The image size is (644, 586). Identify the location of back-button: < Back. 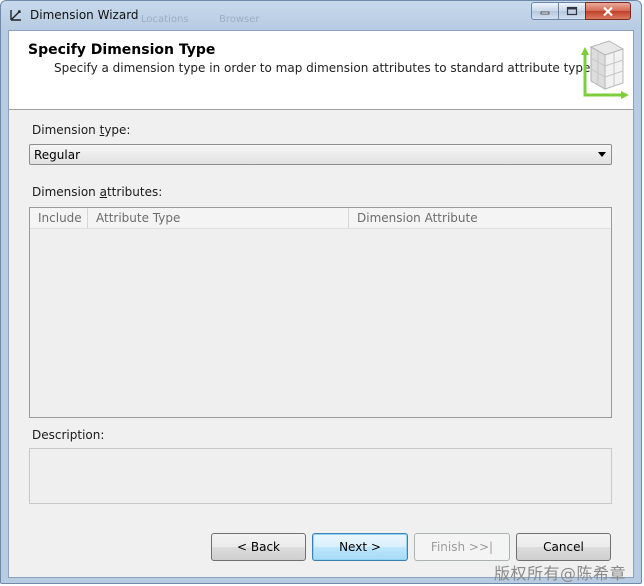
(258, 547).